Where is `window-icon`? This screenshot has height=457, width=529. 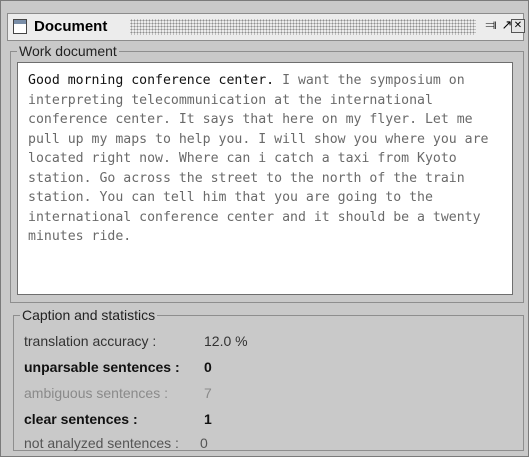
window-icon is located at coordinates (20, 26).